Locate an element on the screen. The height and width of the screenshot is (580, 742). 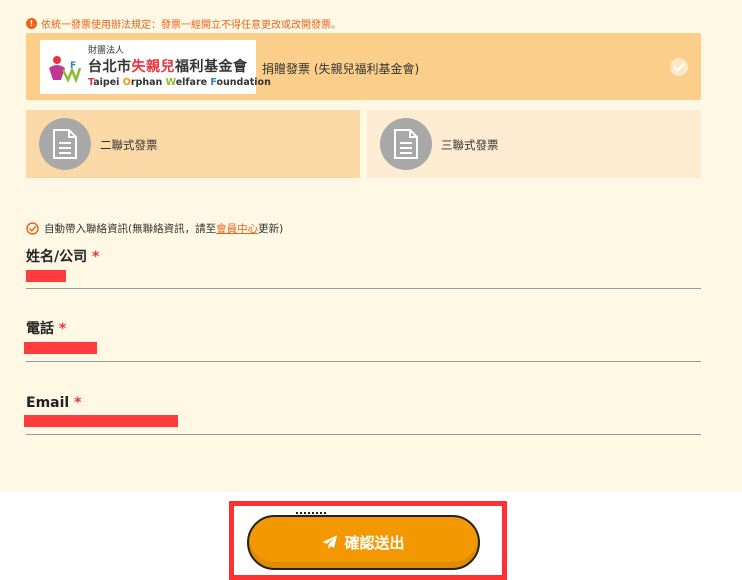
paper-plane-icon is located at coordinates (330, 542).